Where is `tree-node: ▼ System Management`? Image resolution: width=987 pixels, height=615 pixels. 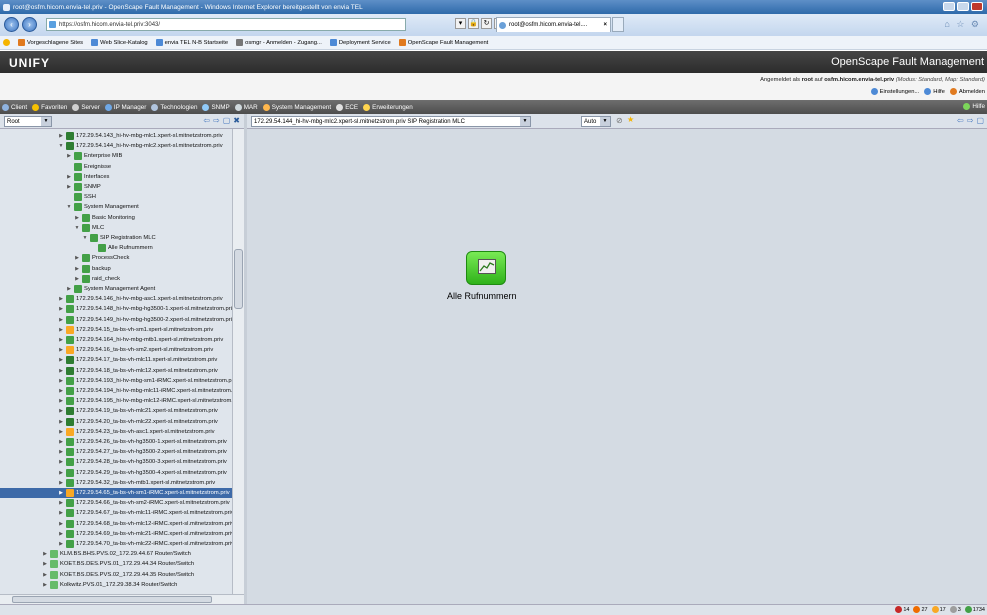
tree-node: ▼ System Management is located at coordinates (102, 207).